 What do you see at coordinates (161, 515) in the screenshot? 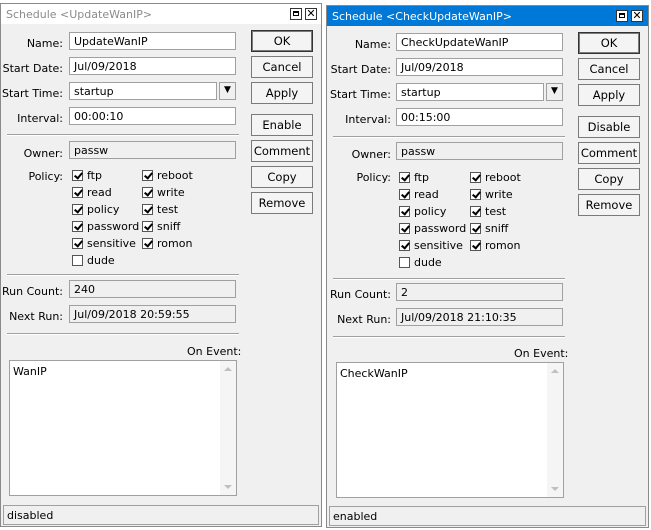
I see `status-bar: disabled` at bounding box center [161, 515].